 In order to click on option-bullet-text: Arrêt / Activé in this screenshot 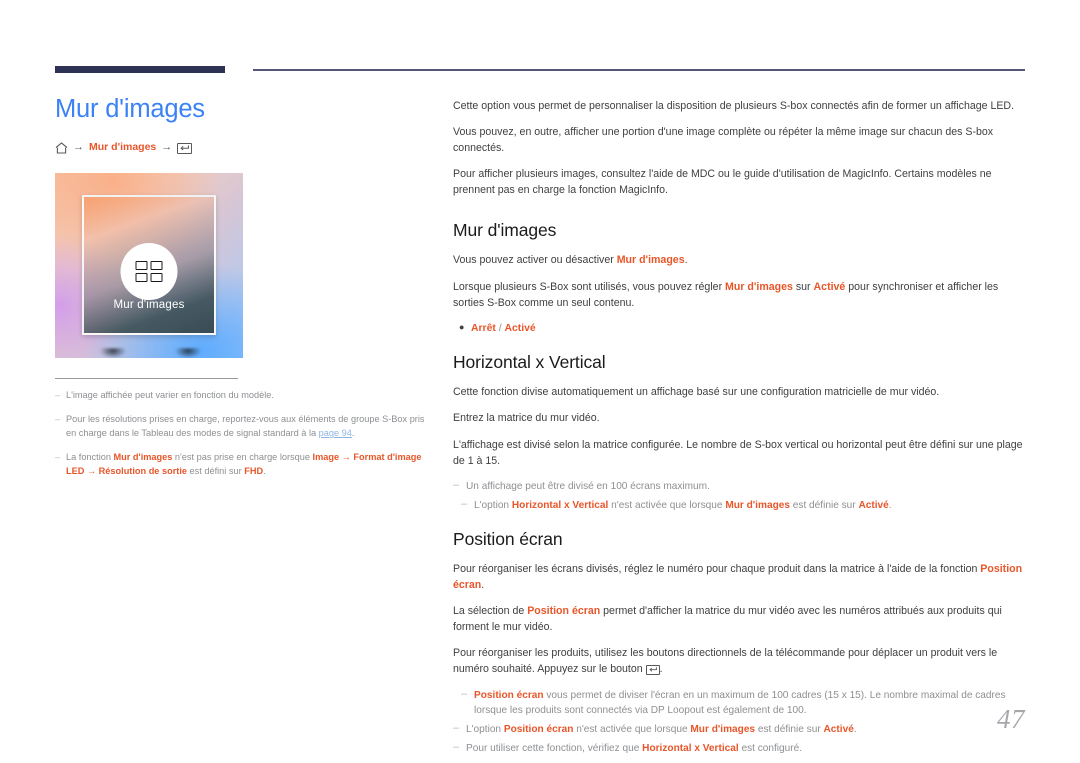, I will do `click(503, 329)`.